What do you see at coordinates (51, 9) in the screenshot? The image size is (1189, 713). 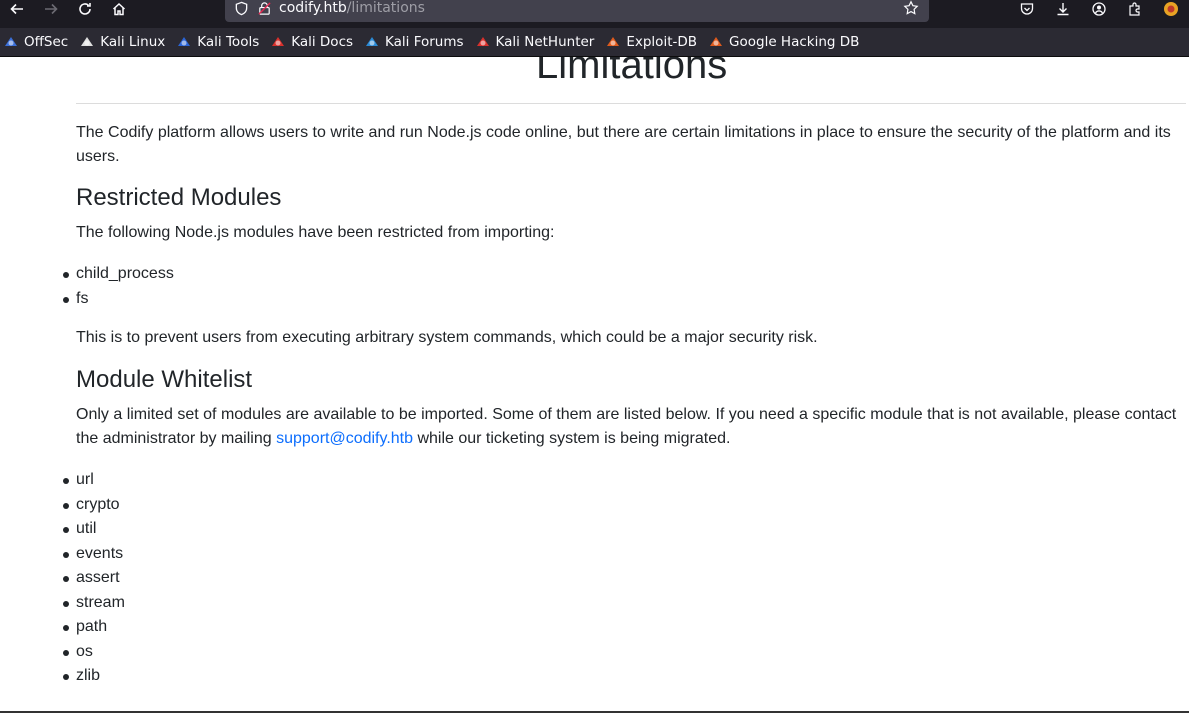 I see `forward-arrow-icon` at bounding box center [51, 9].